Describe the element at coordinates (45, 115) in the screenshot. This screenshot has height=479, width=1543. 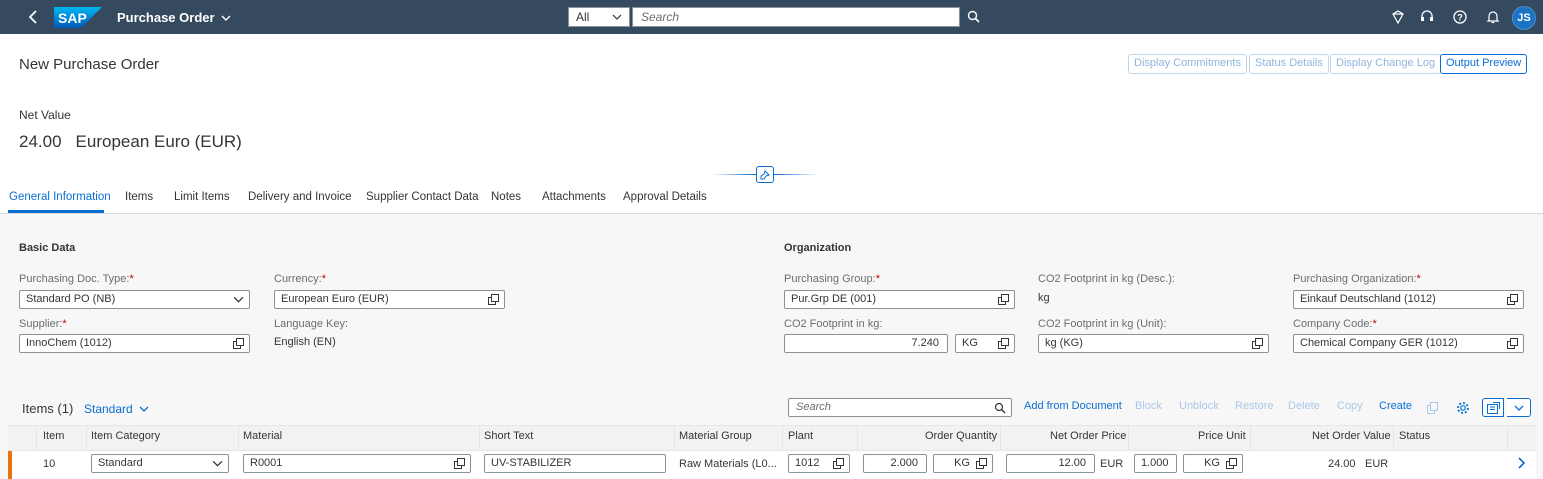
I see `net-value-label: Net Value` at that location.